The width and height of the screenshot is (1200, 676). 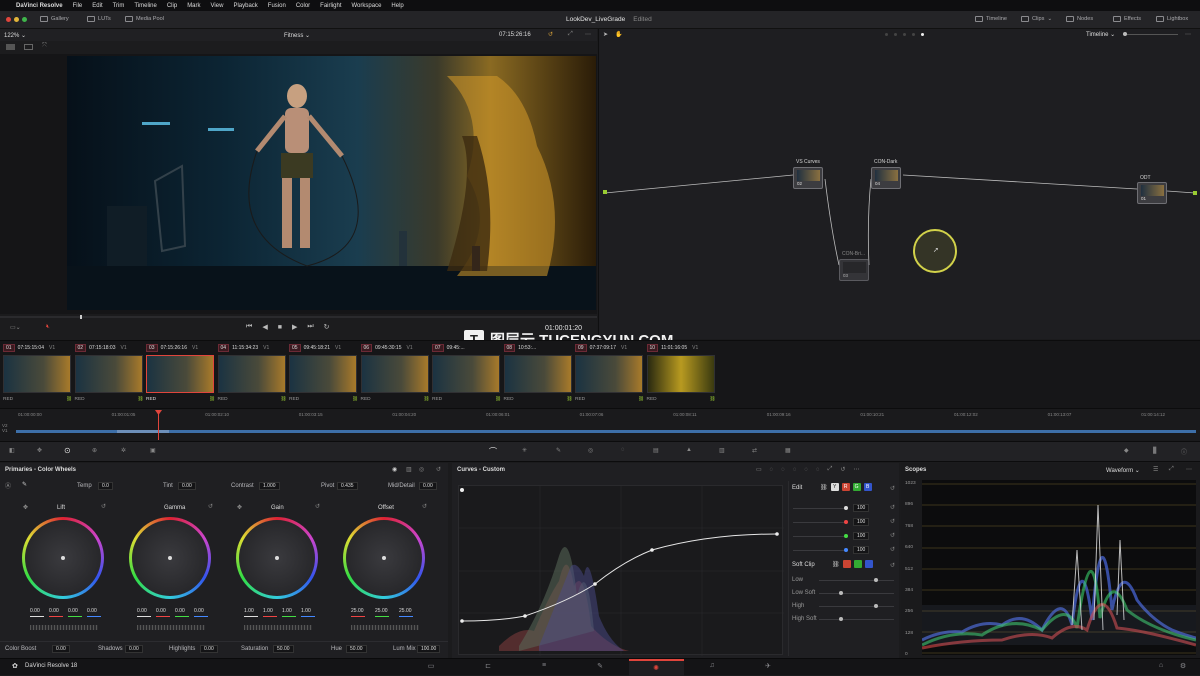 I want to click on color-wheel, so click(x=277, y=558).